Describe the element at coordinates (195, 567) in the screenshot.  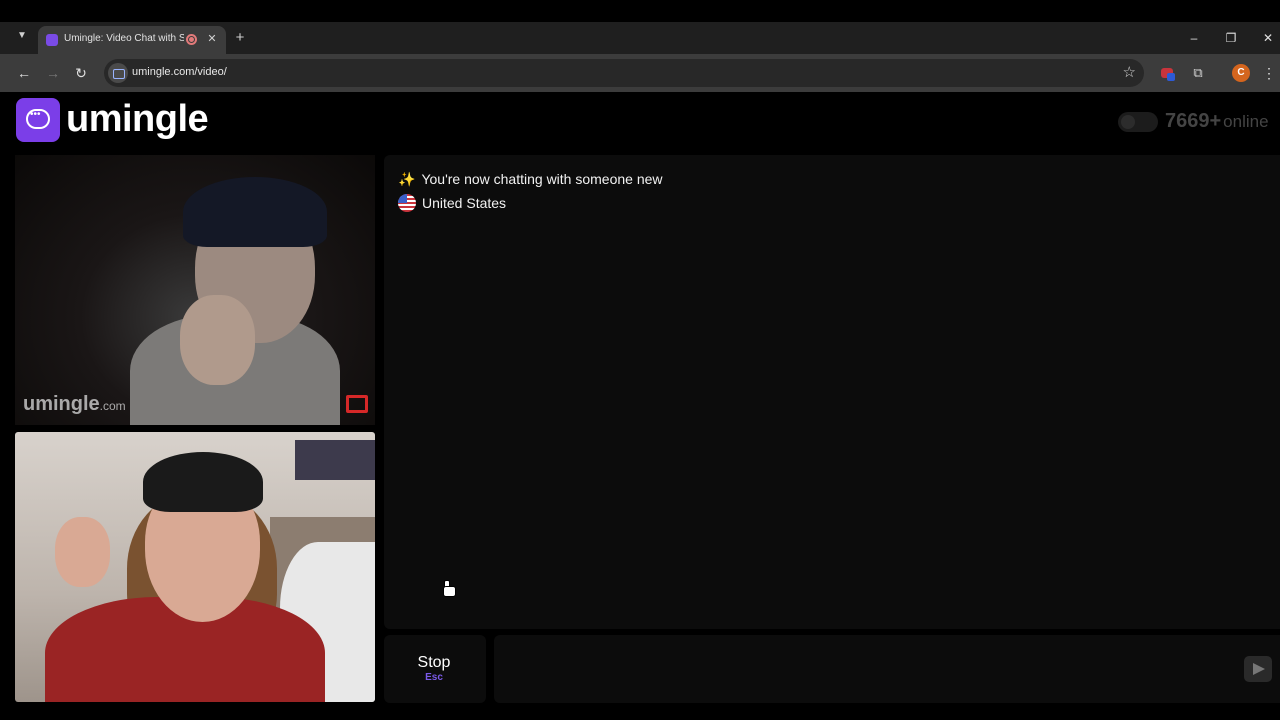
I see `self-video` at that location.